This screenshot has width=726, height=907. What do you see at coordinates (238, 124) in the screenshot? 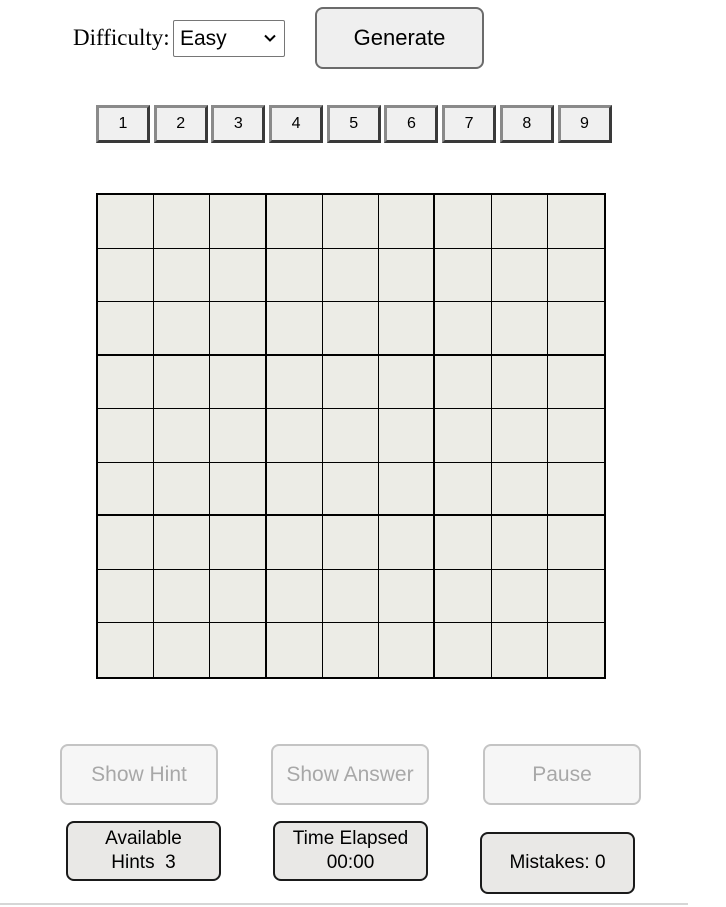
I see `number-button-3: 3` at bounding box center [238, 124].